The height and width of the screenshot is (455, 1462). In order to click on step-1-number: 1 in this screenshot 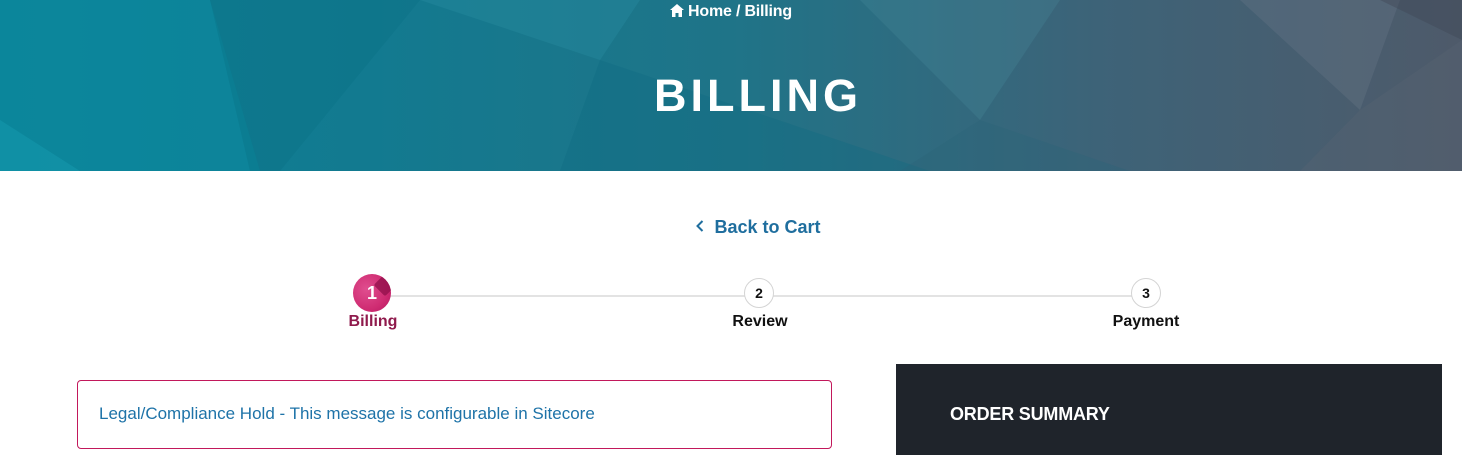, I will do `click(371, 292)`.